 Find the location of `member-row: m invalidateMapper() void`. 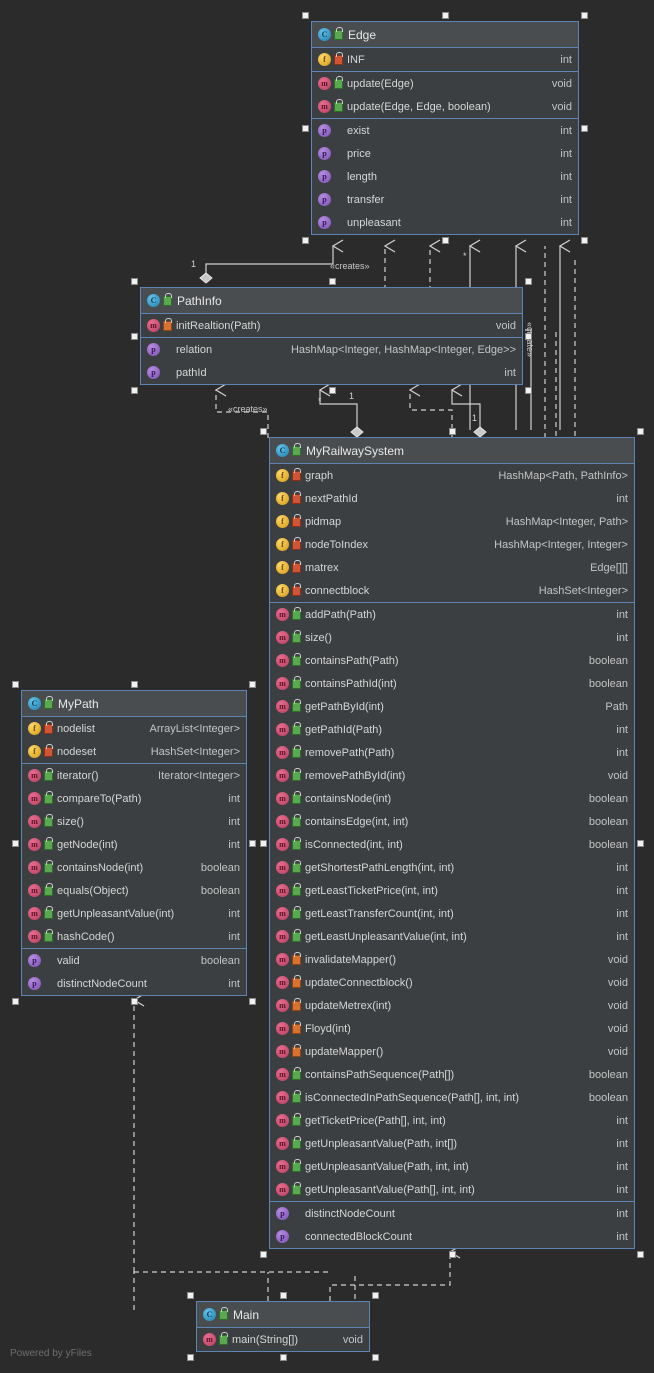

member-row: m invalidateMapper() void is located at coordinates (452, 959).